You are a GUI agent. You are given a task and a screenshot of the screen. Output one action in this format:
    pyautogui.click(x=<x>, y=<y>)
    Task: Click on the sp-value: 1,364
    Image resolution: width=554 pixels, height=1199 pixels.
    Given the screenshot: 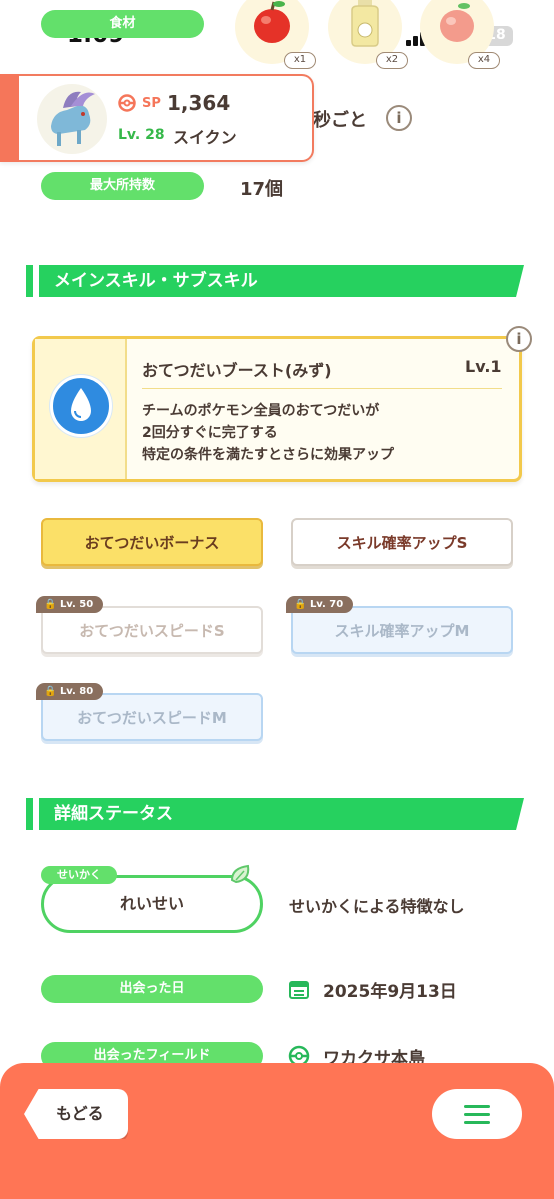 What is the action you would take?
    pyautogui.click(x=199, y=103)
    